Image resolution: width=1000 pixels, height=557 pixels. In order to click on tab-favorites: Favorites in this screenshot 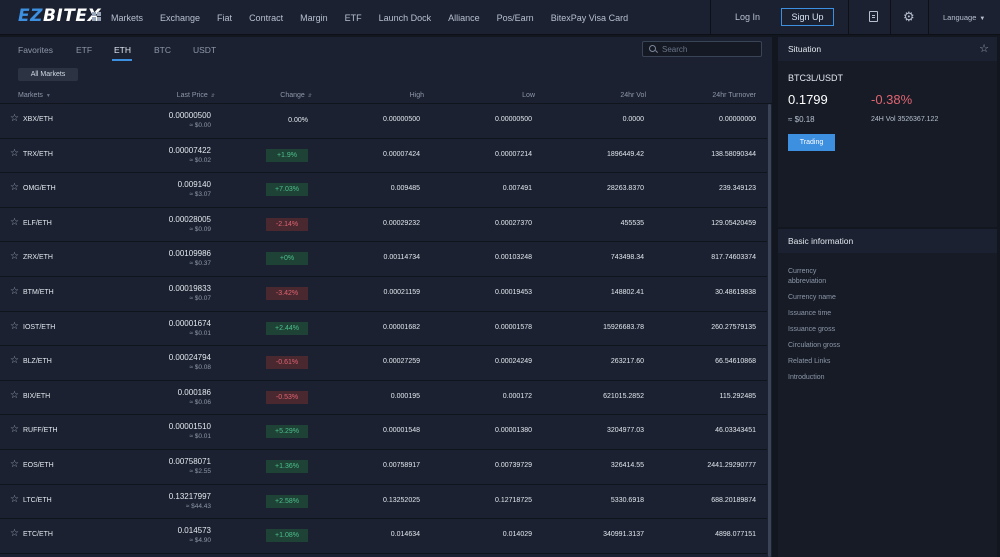, I will do `click(35, 50)`.